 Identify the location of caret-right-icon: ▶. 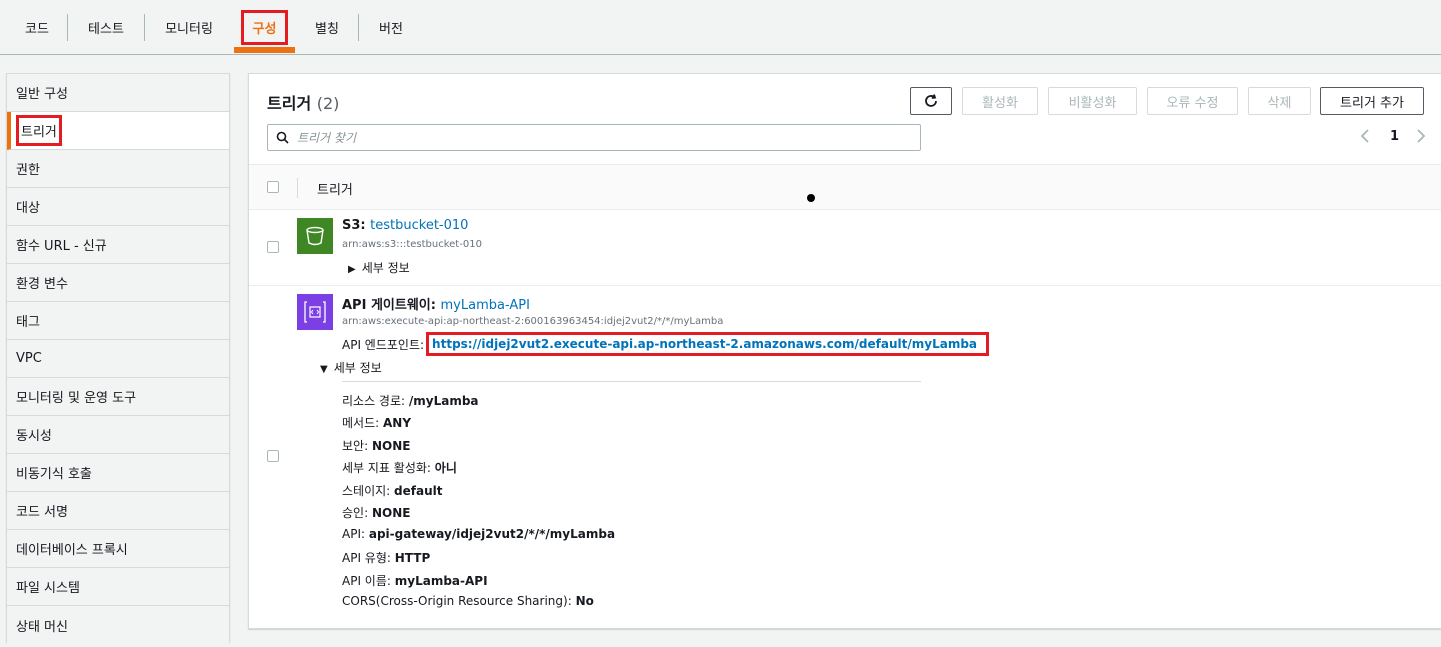
(352, 269).